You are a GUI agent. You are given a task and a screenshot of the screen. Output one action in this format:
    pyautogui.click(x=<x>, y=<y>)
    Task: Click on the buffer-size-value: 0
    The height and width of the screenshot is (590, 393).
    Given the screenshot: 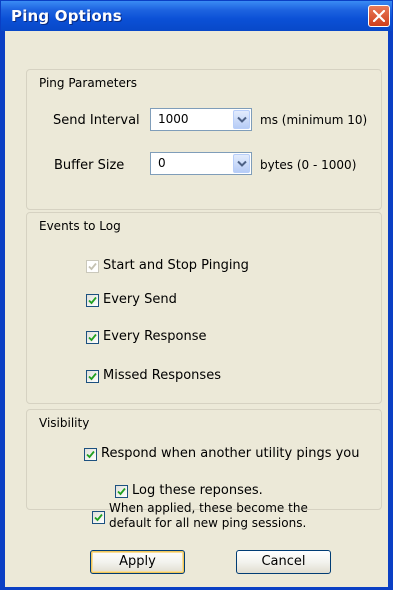 What is the action you would take?
    pyautogui.click(x=162, y=163)
    